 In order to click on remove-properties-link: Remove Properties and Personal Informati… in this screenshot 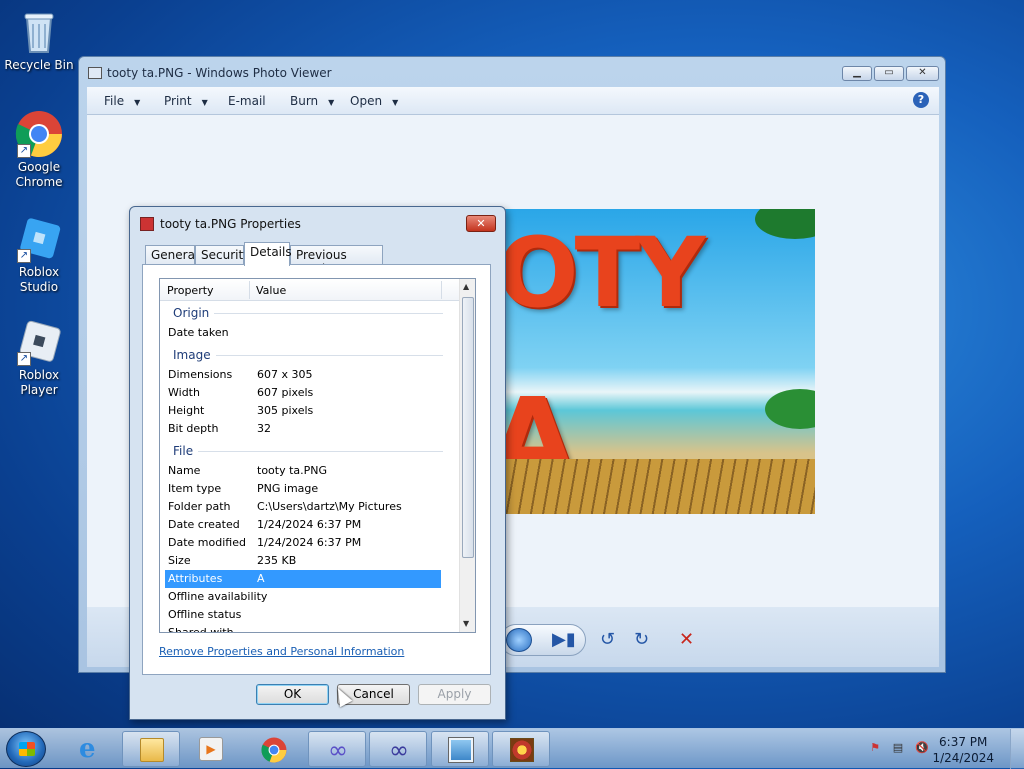, I will do `click(281, 651)`.